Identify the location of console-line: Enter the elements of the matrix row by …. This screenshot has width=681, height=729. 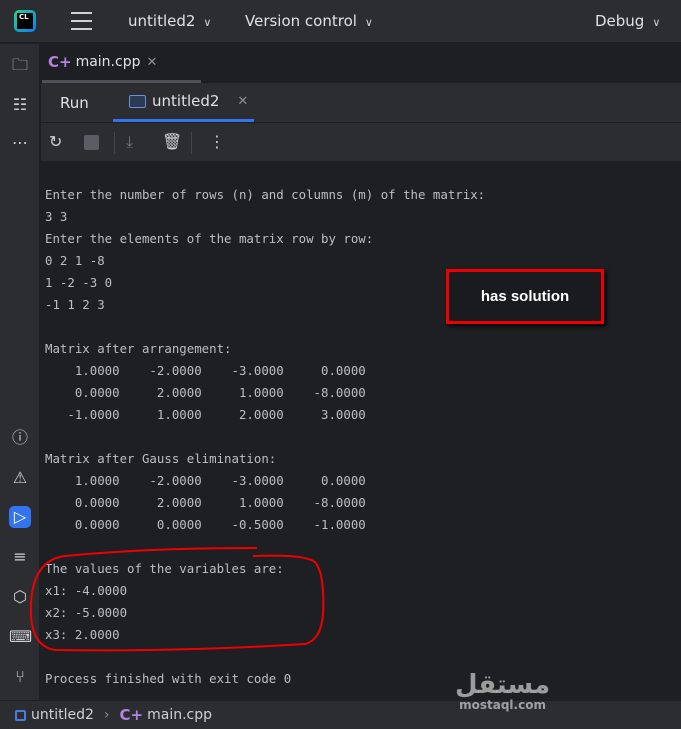
(209, 238).